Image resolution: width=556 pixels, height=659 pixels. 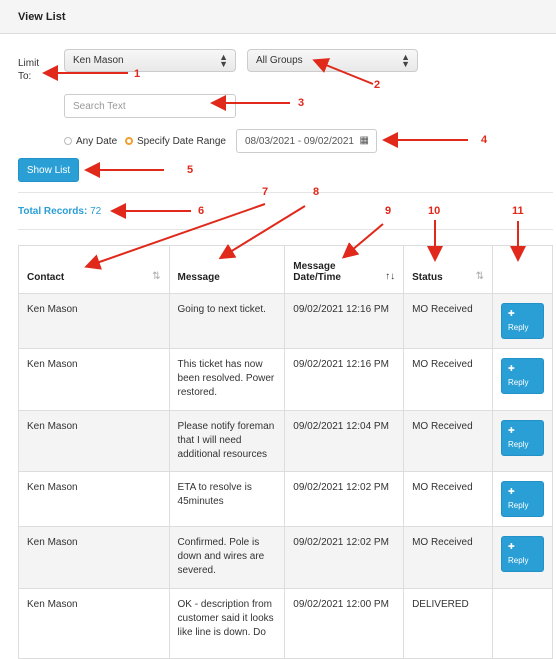 What do you see at coordinates (377, 85) in the screenshot?
I see `annotation-label: 2` at bounding box center [377, 85].